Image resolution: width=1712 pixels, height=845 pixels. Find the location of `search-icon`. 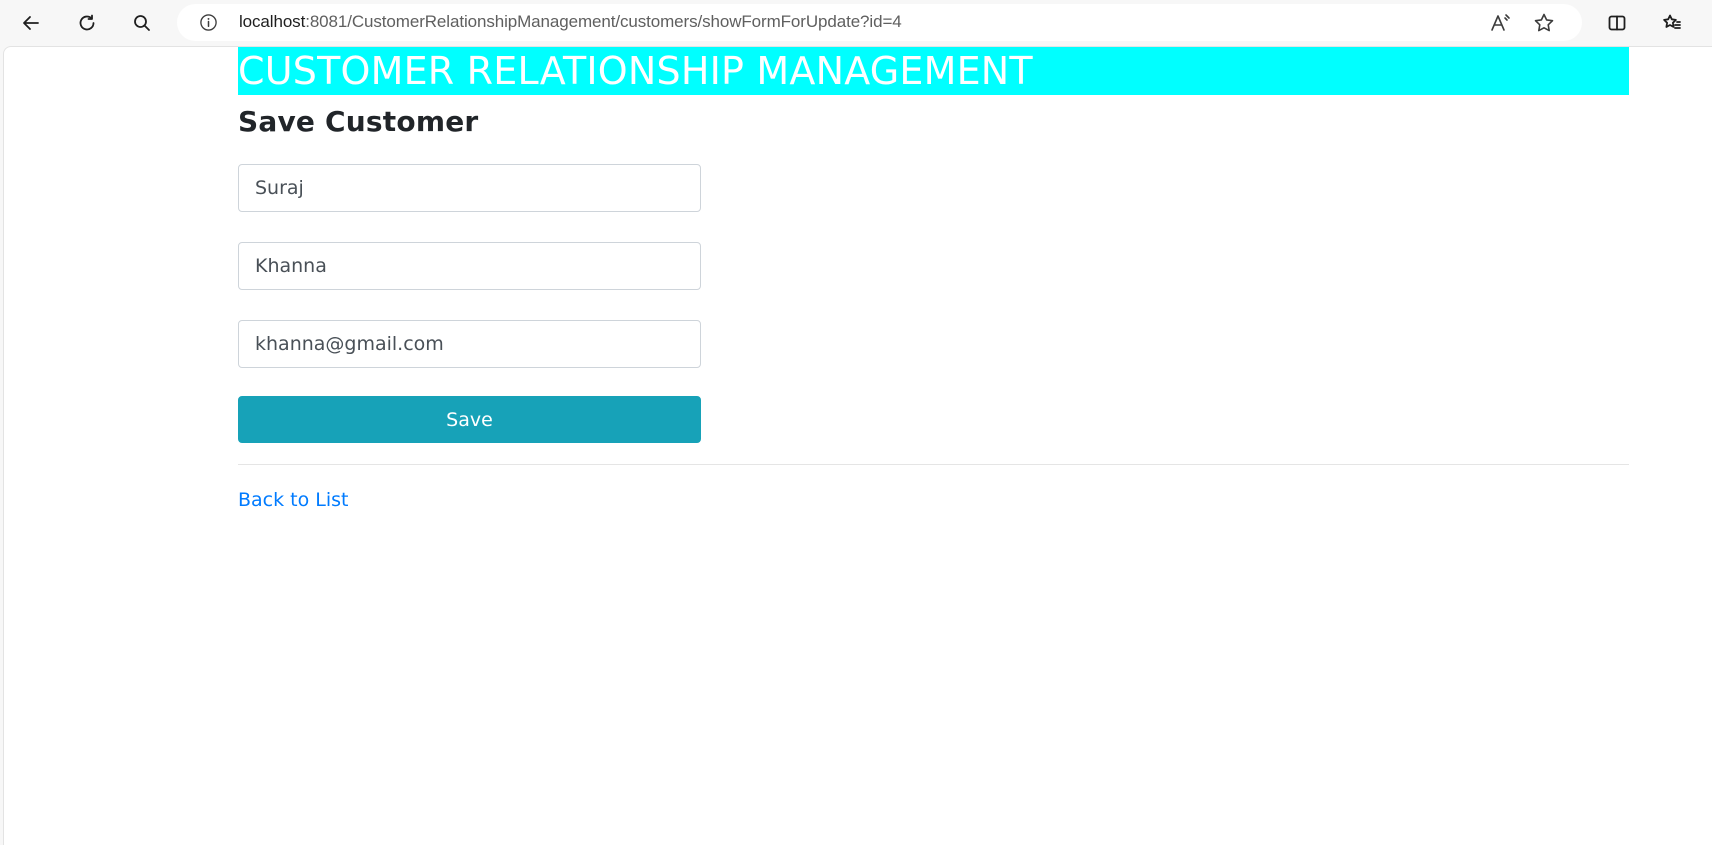

search-icon is located at coordinates (142, 23).